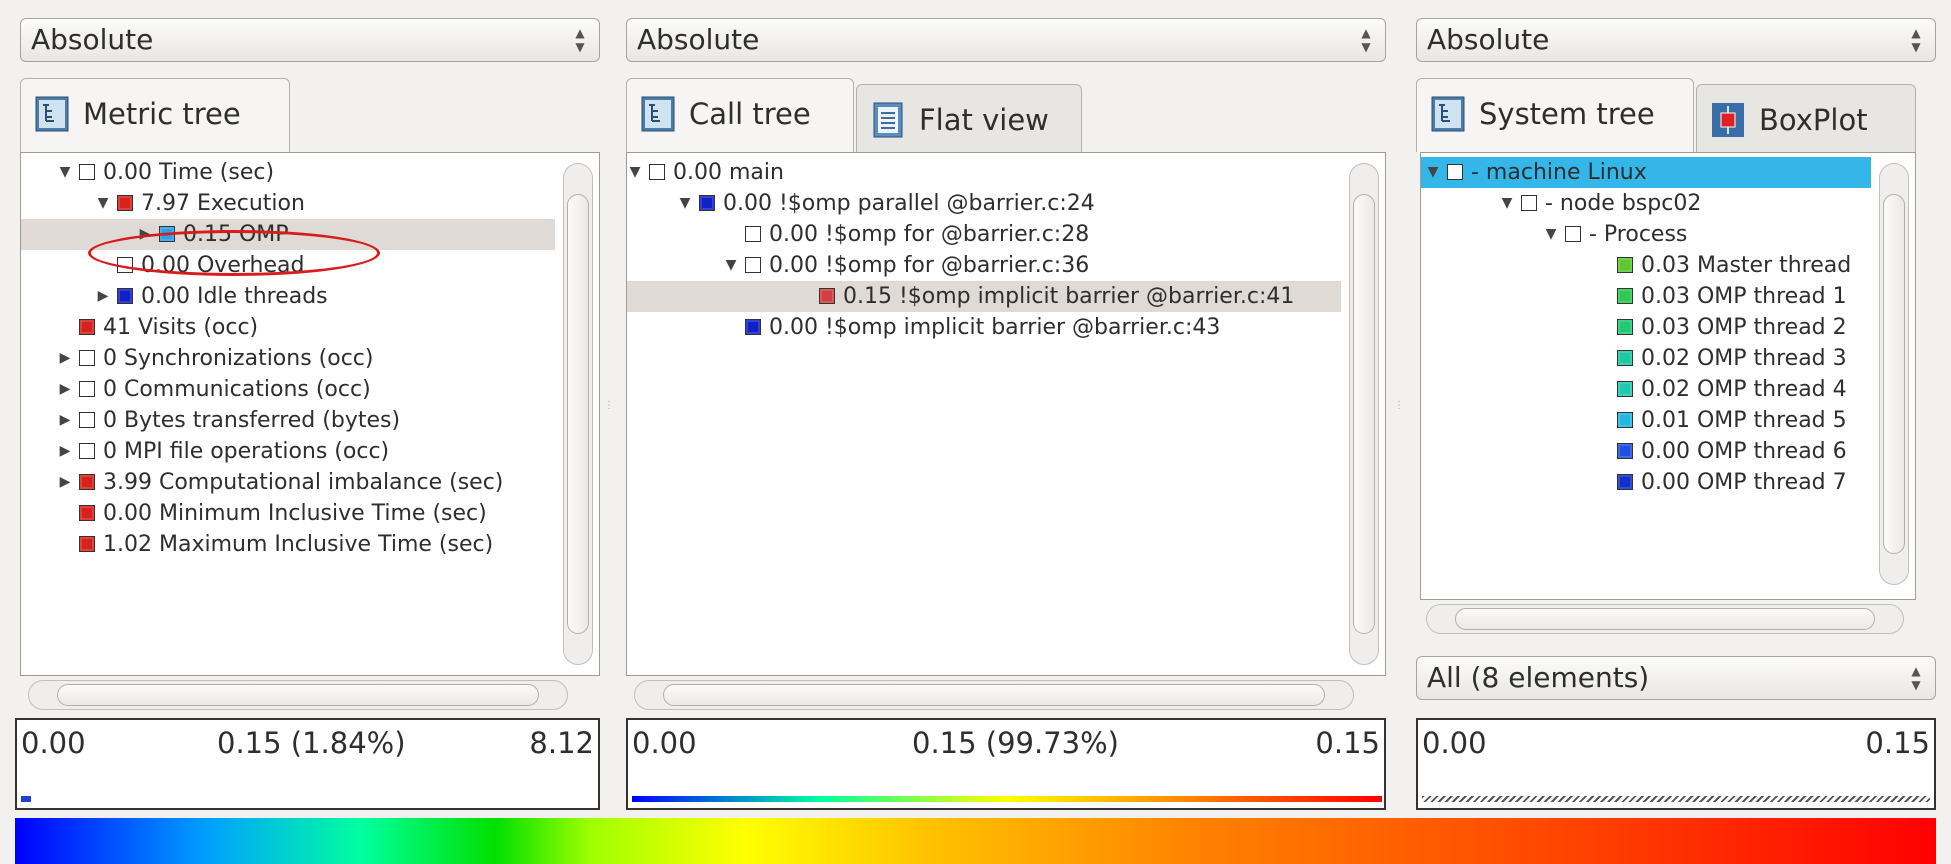  What do you see at coordinates (1746, 265) in the screenshot?
I see `tree-item-label: 0.03 Master thread` at bounding box center [1746, 265].